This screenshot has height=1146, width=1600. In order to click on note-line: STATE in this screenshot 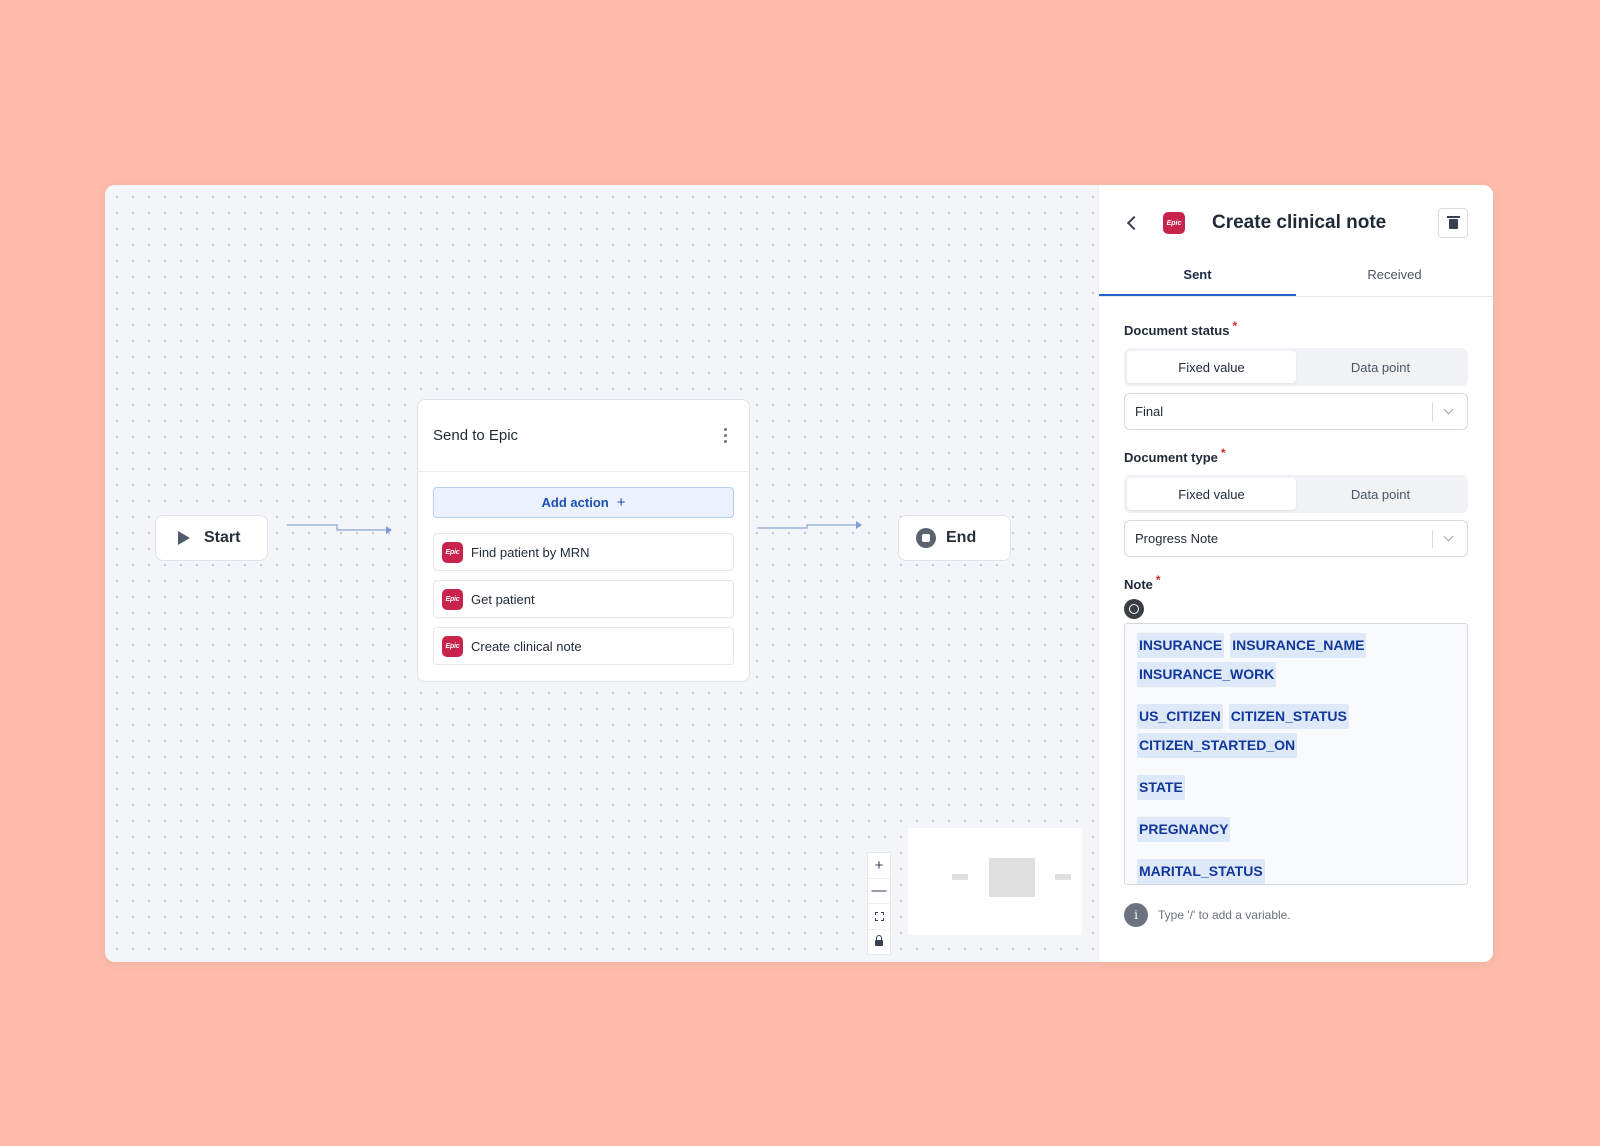, I will do `click(1296, 787)`.